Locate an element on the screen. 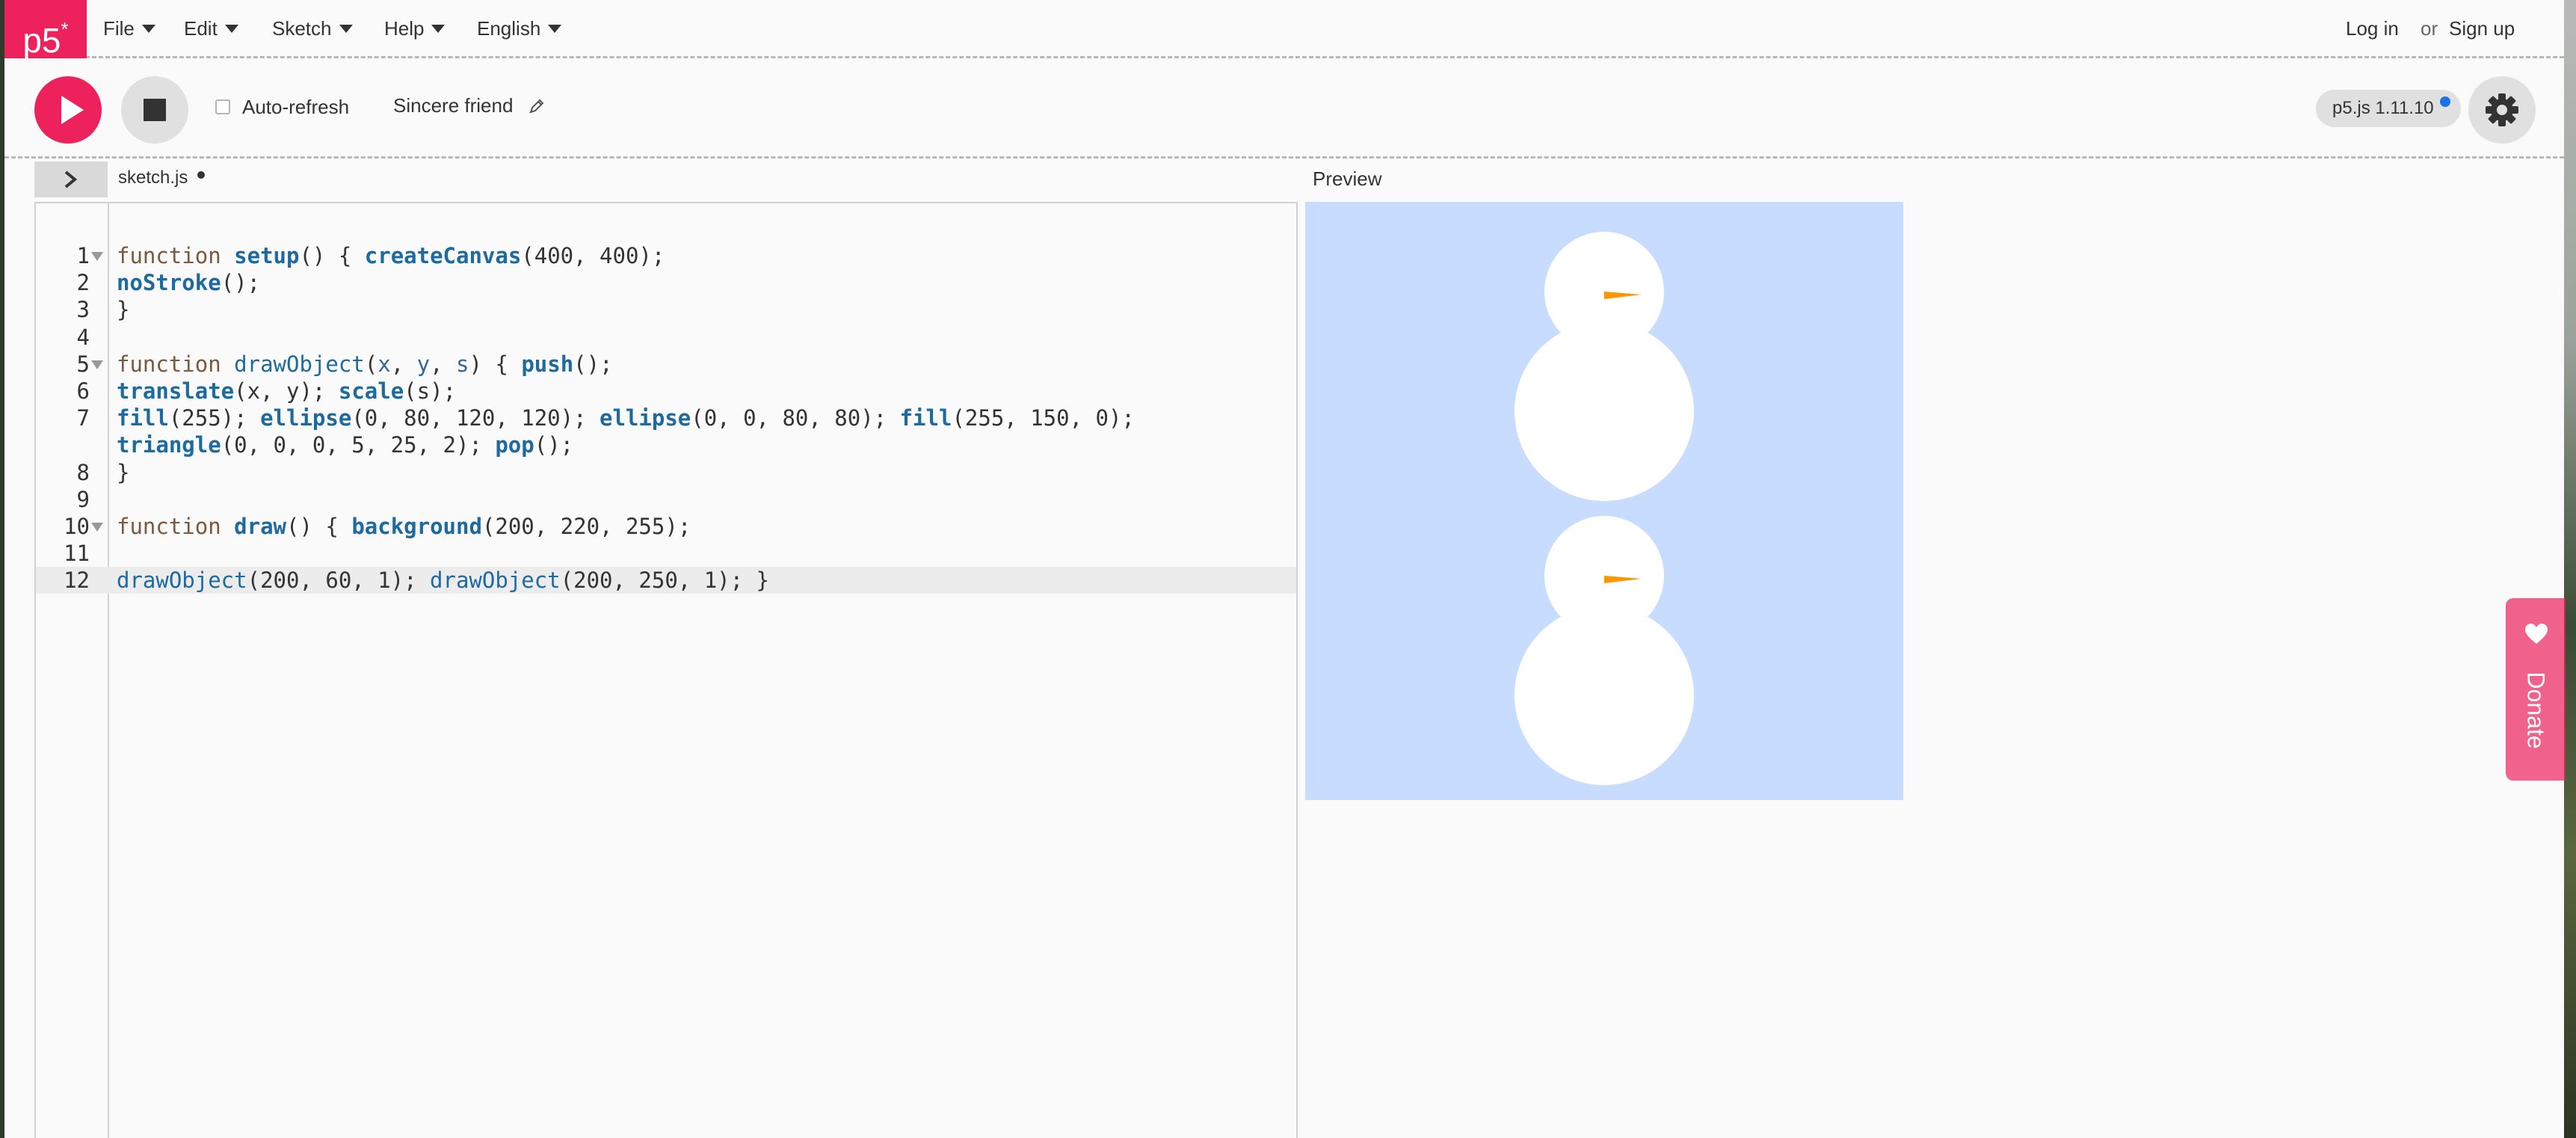 This screenshot has height=1138, width=2576. version-label: p5.js 1.11.10 is located at coordinates (2383, 108).